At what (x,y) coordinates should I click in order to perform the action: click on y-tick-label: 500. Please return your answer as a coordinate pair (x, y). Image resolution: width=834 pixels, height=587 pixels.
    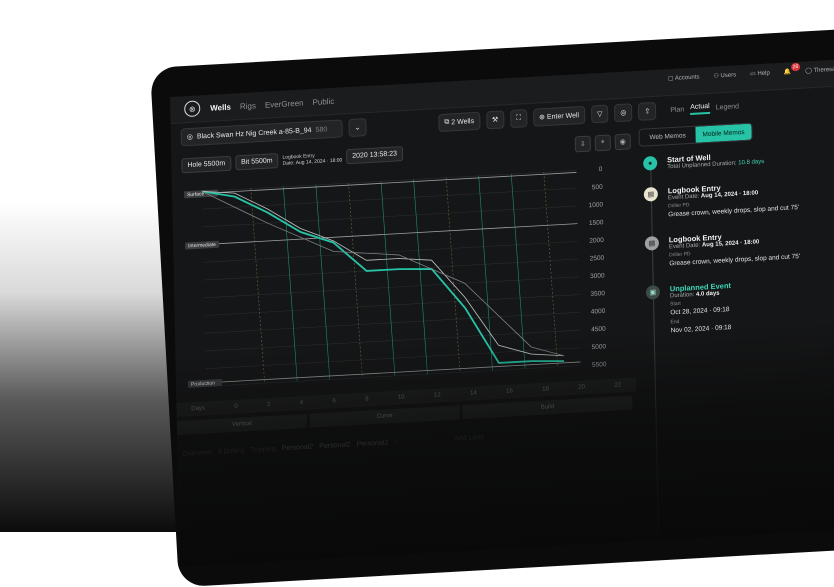
    Looking at the image, I should click on (597, 188).